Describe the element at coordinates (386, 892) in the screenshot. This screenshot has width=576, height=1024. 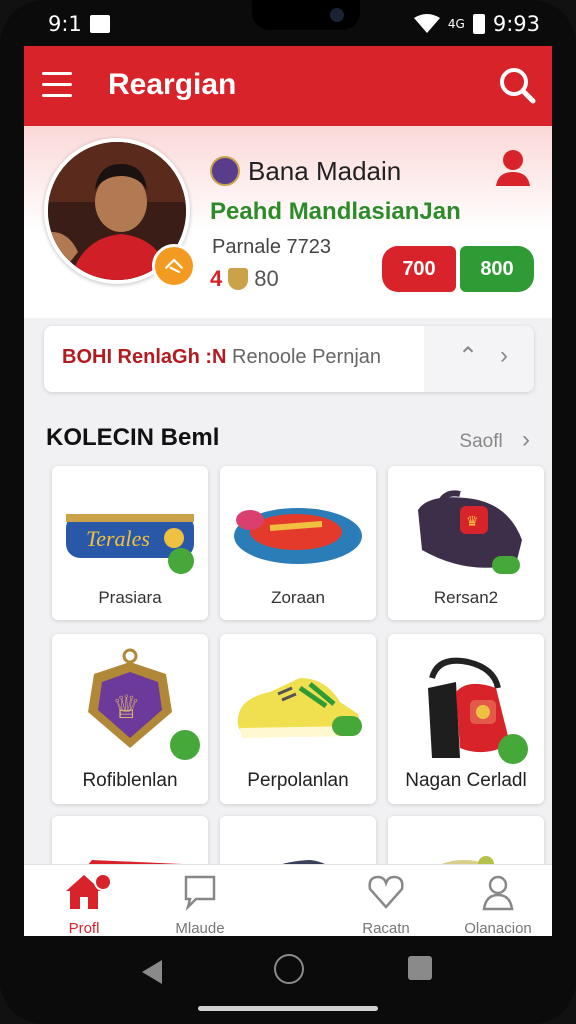
I see `heart-icon` at that location.